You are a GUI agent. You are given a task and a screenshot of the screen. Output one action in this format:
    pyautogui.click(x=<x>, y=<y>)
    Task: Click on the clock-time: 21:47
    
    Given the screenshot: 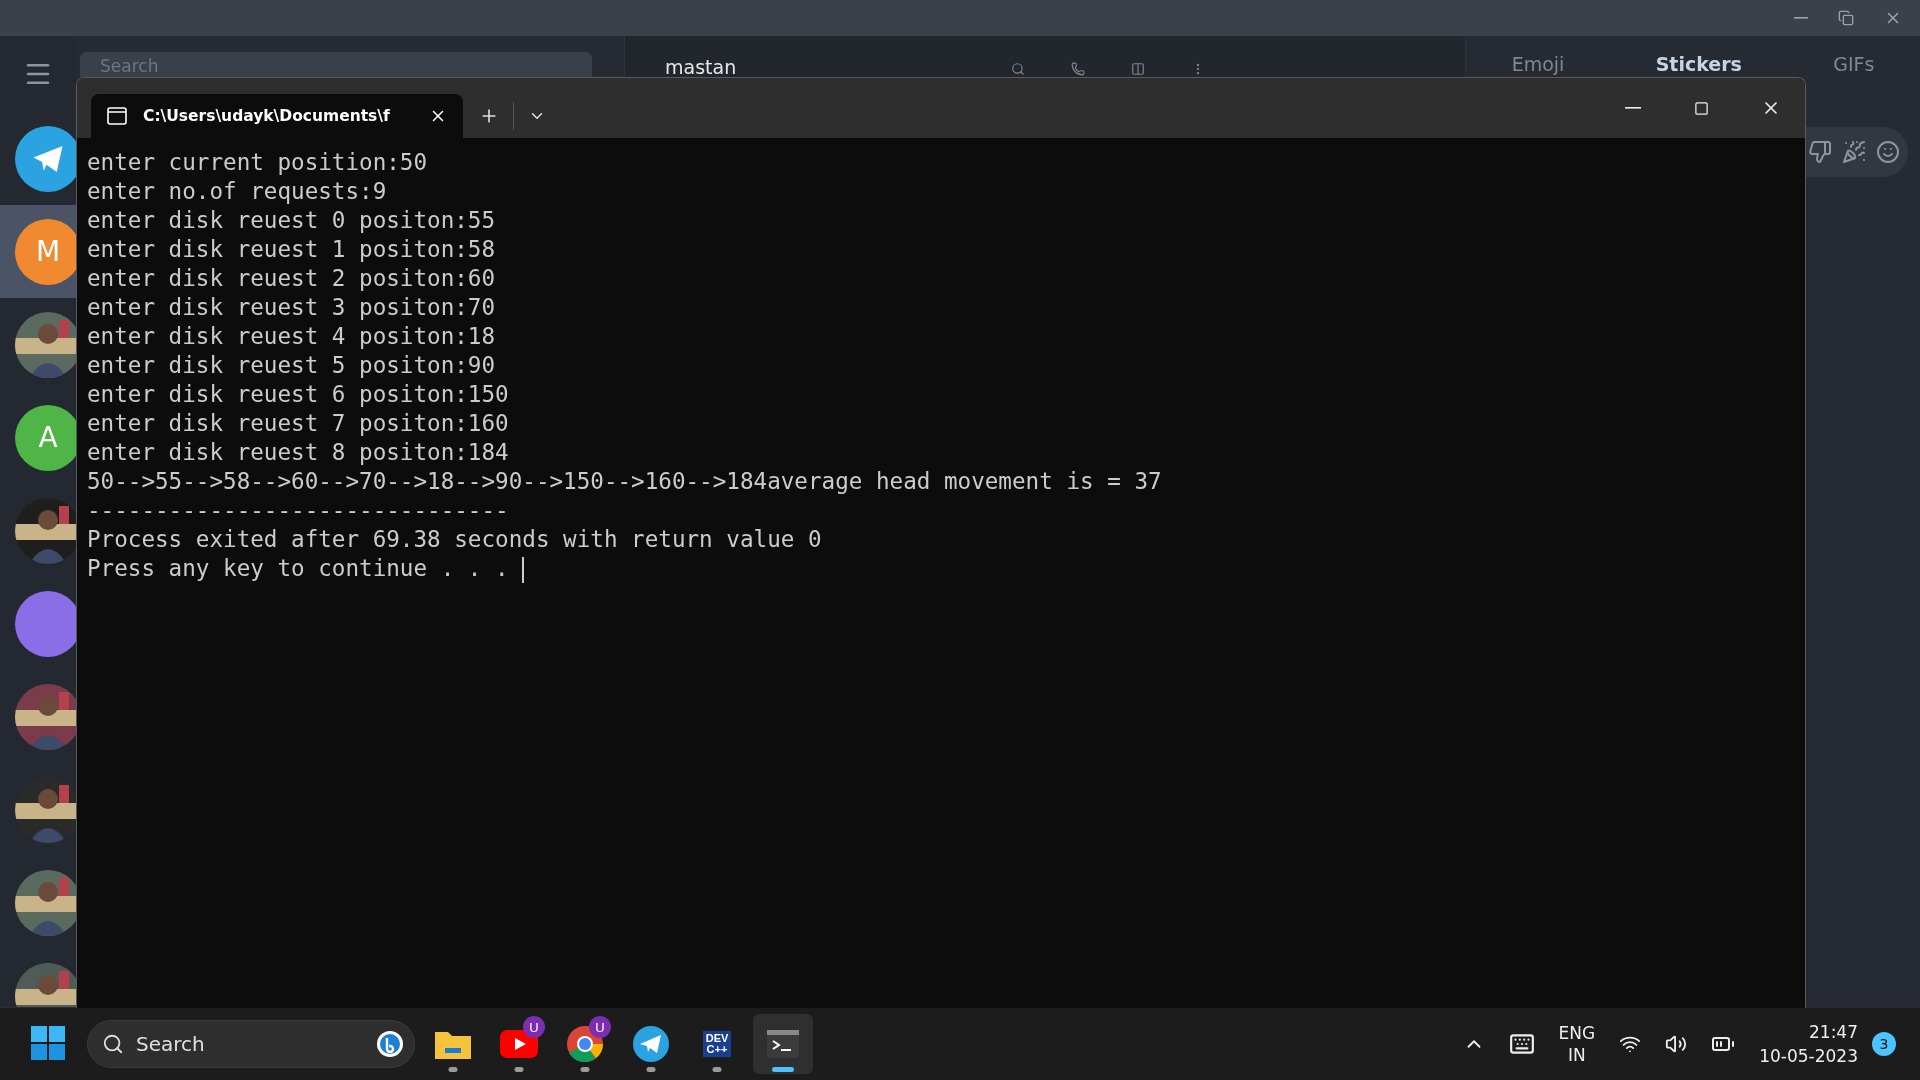 What is the action you would take?
    pyautogui.click(x=1833, y=1032)
    